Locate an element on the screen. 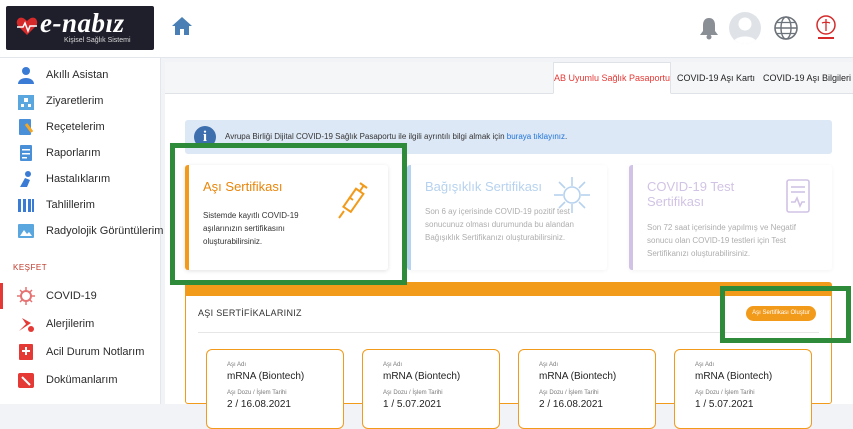  sidebar-item-reports: Raporlarım is located at coordinates (80, 153).